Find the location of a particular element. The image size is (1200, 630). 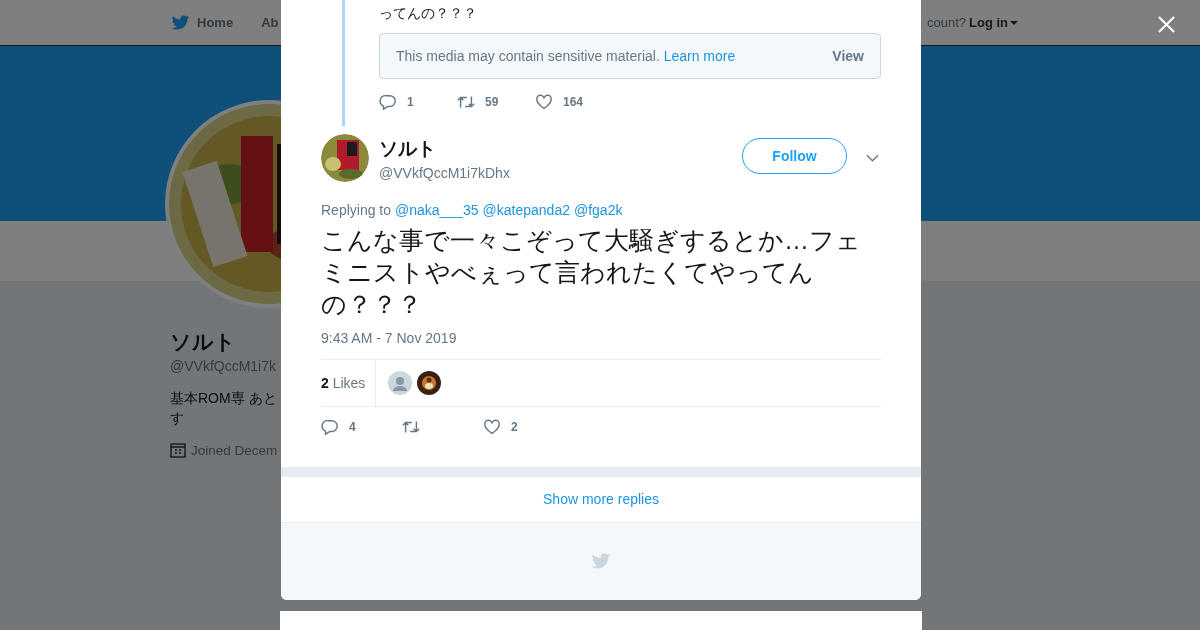

action-count: 1 is located at coordinates (410, 102).